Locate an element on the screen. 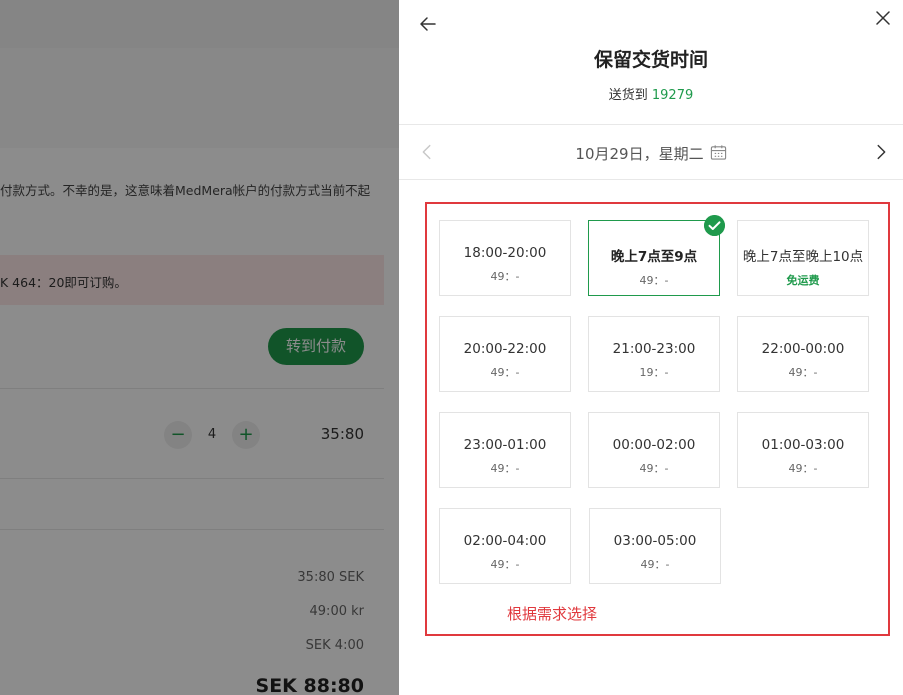 The width and height of the screenshot is (903, 695). time-slot: 01:00-03:00 49：- is located at coordinates (803, 450).